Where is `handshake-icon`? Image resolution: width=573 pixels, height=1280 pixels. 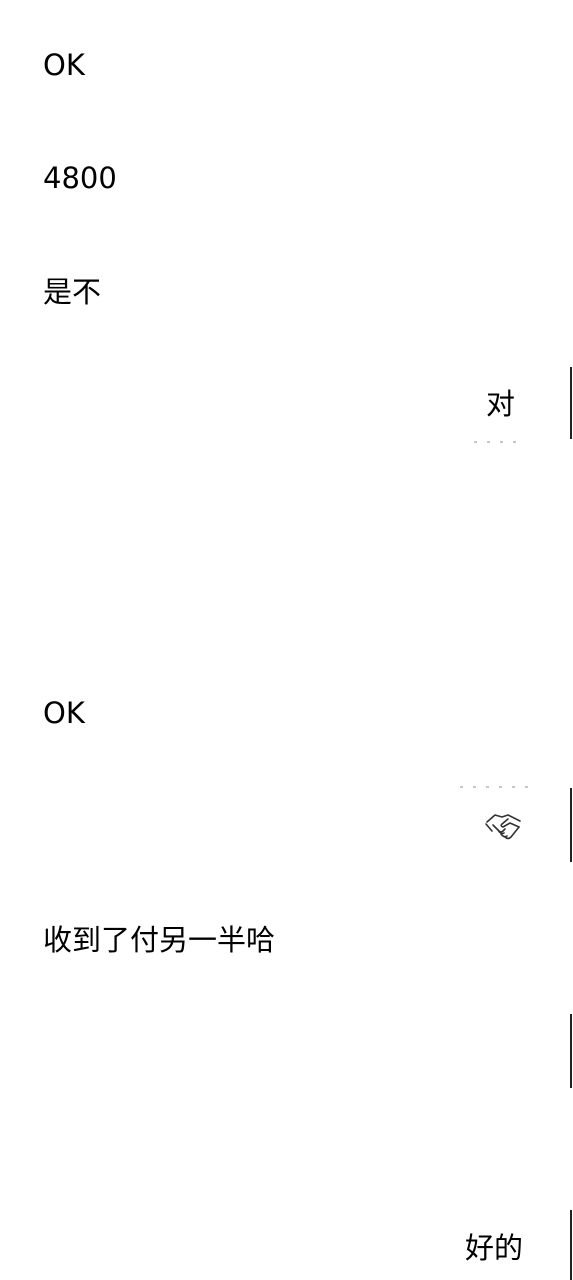 handshake-icon is located at coordinates (503, 827).